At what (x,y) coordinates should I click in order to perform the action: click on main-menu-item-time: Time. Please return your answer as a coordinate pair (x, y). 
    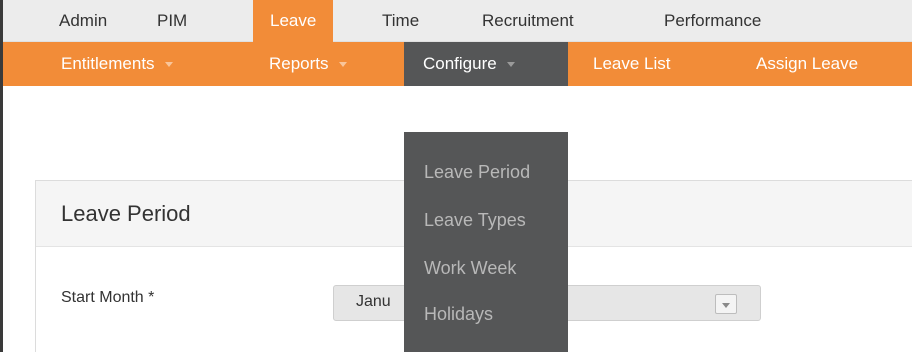
    Looking at the image, I should click on (400, 21).